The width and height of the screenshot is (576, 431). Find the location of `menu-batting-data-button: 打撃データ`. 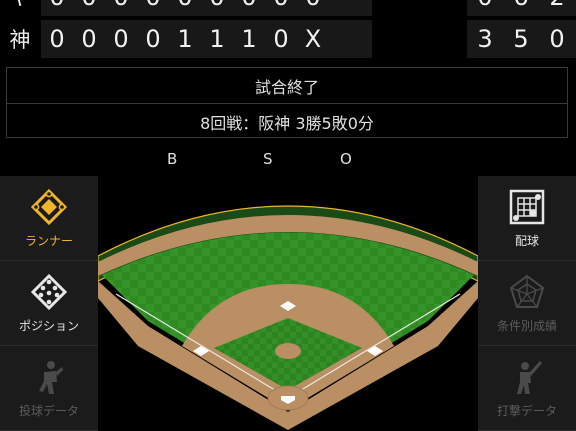

menu-batting-data-button: 打撃データ is located at coordinates (527, 388).